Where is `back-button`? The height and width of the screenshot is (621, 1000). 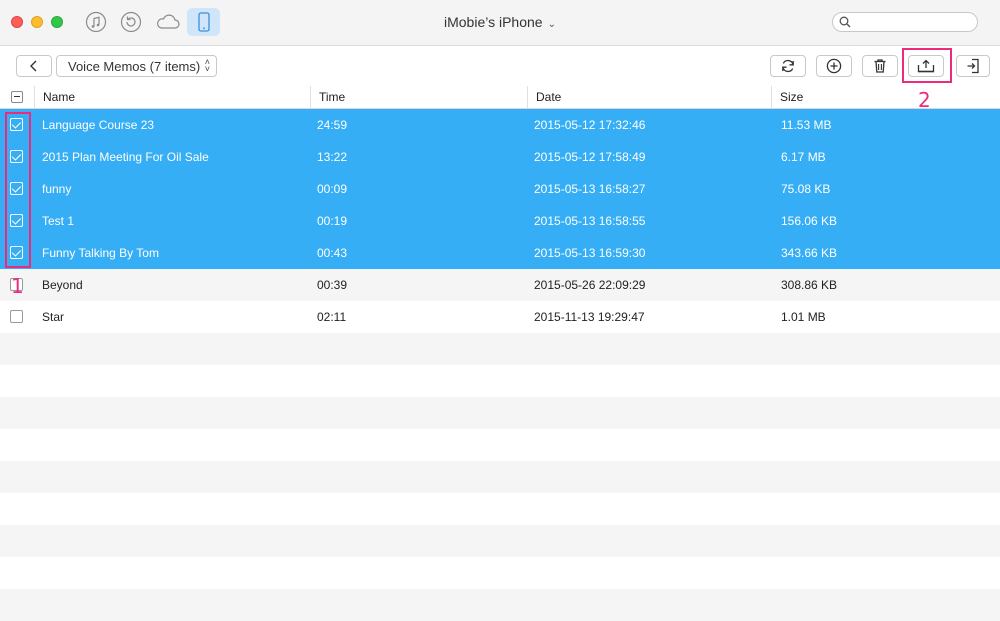
back-button is located at coordinates (34, 66).